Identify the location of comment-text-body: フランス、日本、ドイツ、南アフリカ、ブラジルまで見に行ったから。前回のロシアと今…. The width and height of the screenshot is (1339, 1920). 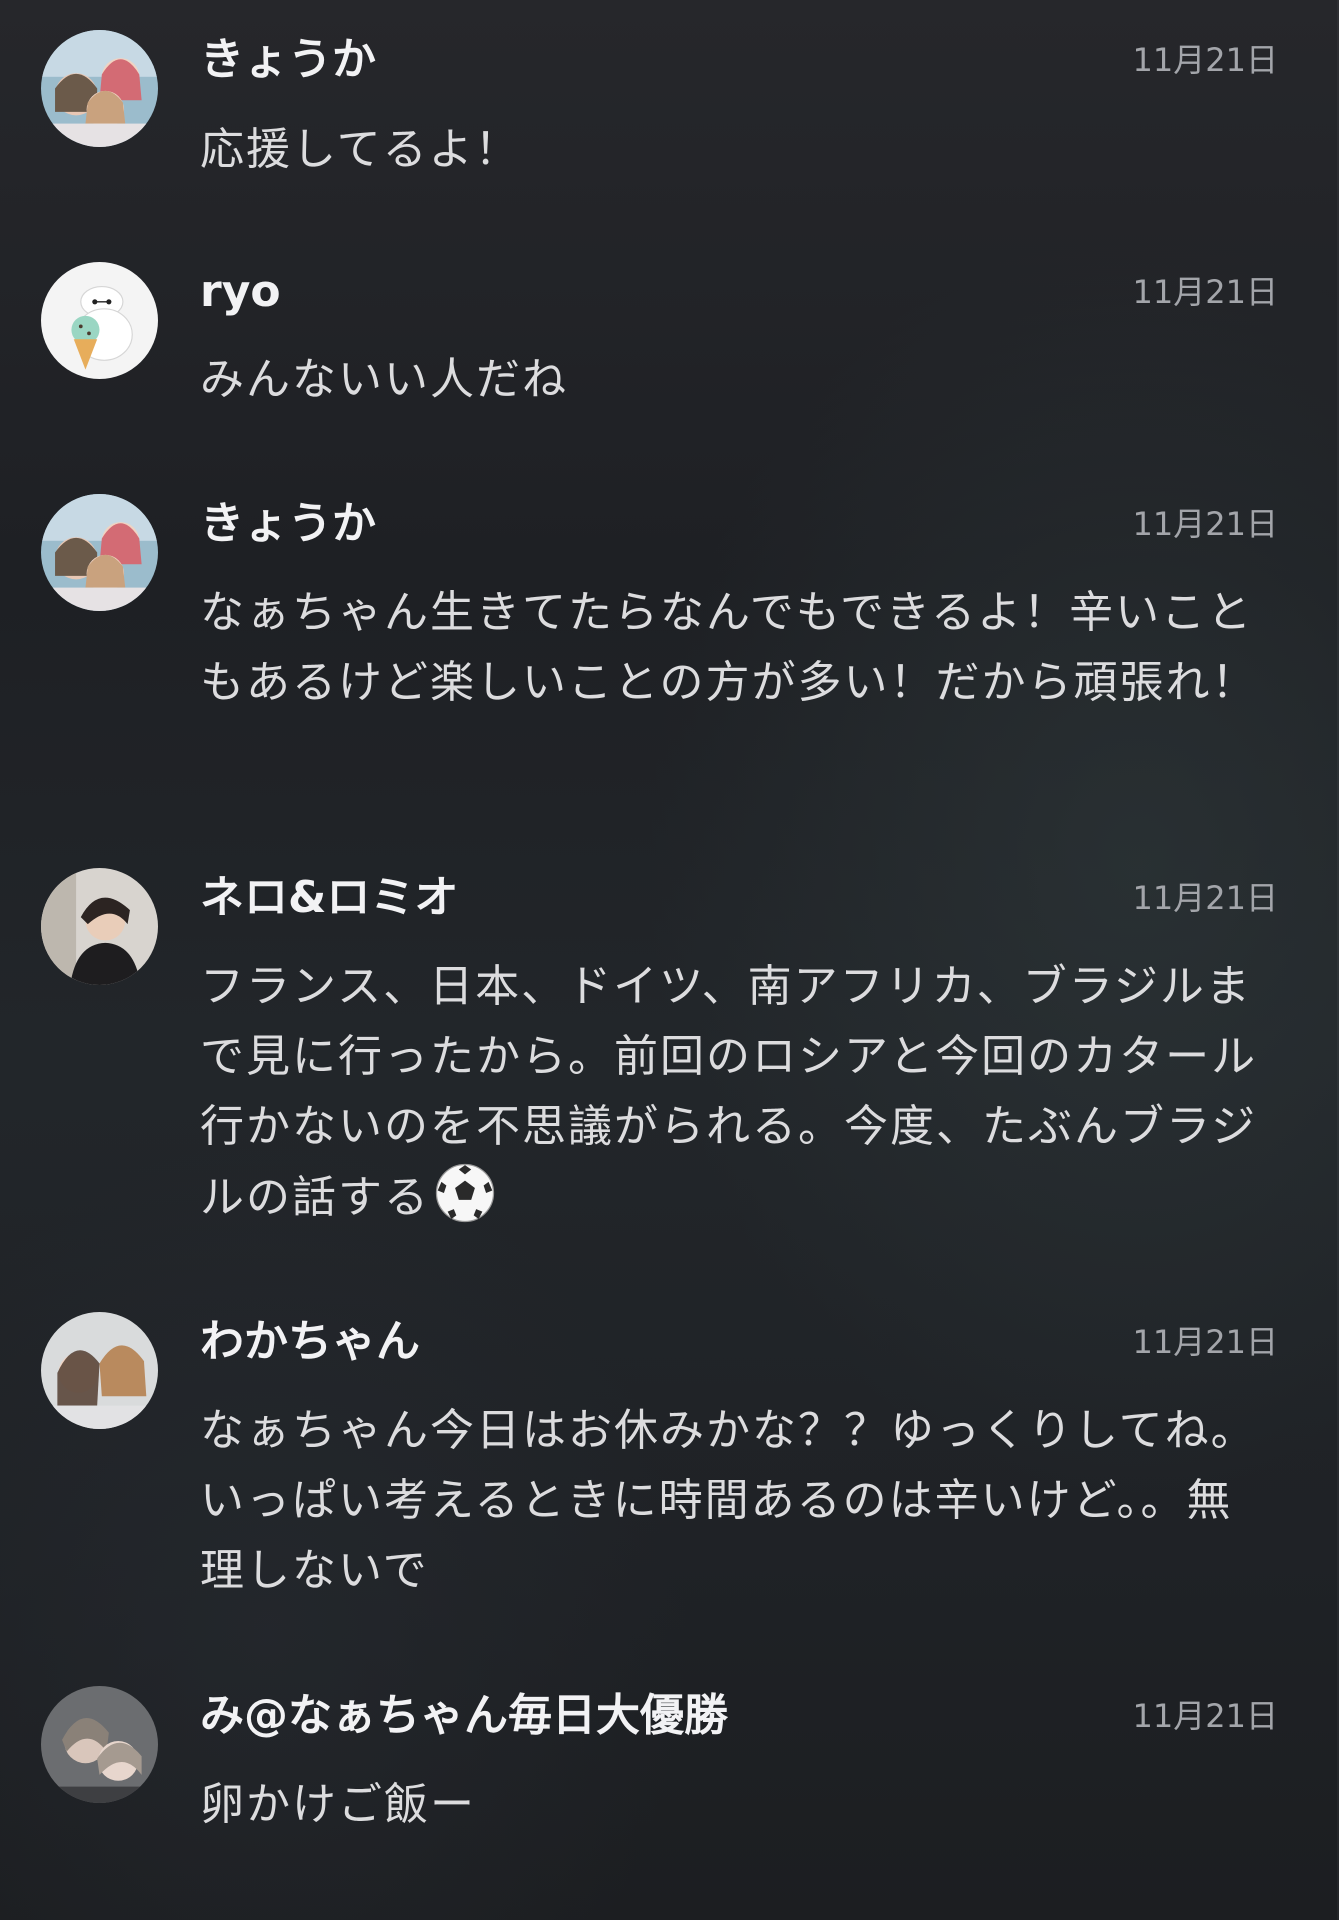
(729, 1092).